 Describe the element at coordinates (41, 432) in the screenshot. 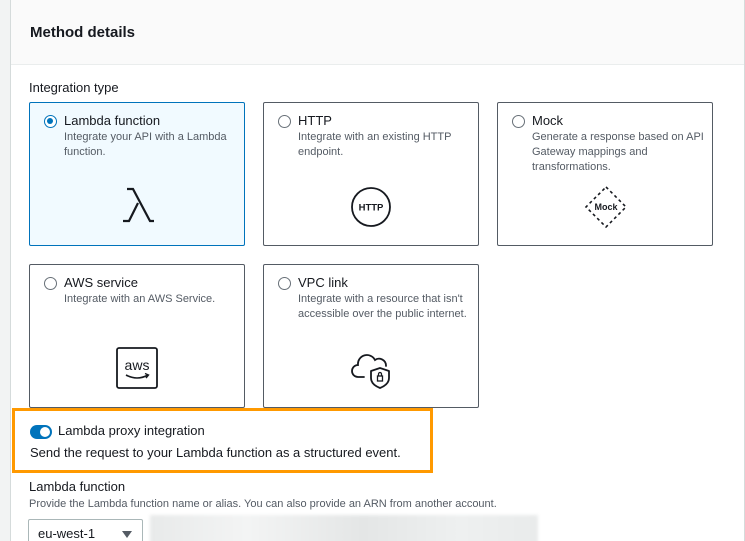

I see `proxy-integration-toggle` at that location.